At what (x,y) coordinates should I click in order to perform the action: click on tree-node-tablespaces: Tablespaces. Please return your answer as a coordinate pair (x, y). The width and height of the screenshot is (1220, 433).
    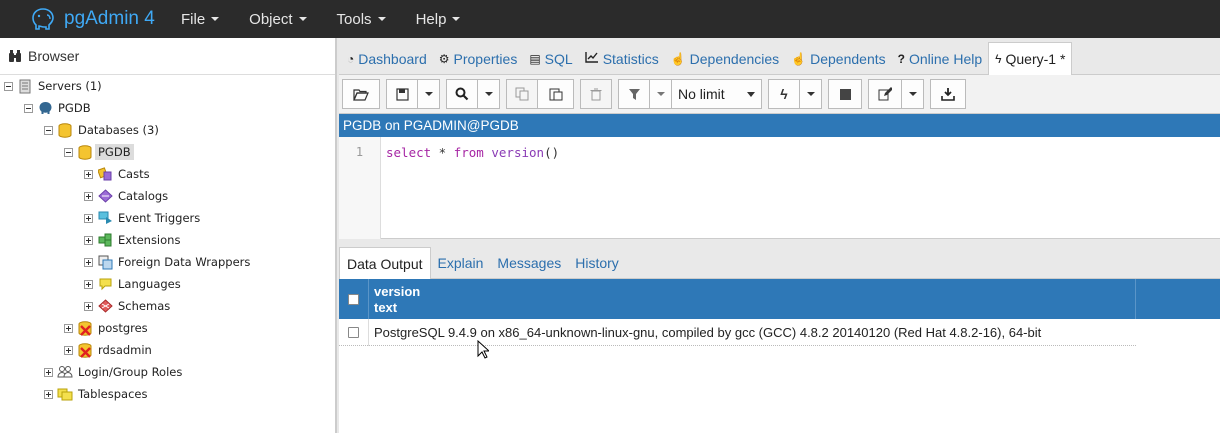
    Looking at the image, I should click on (95, 394).